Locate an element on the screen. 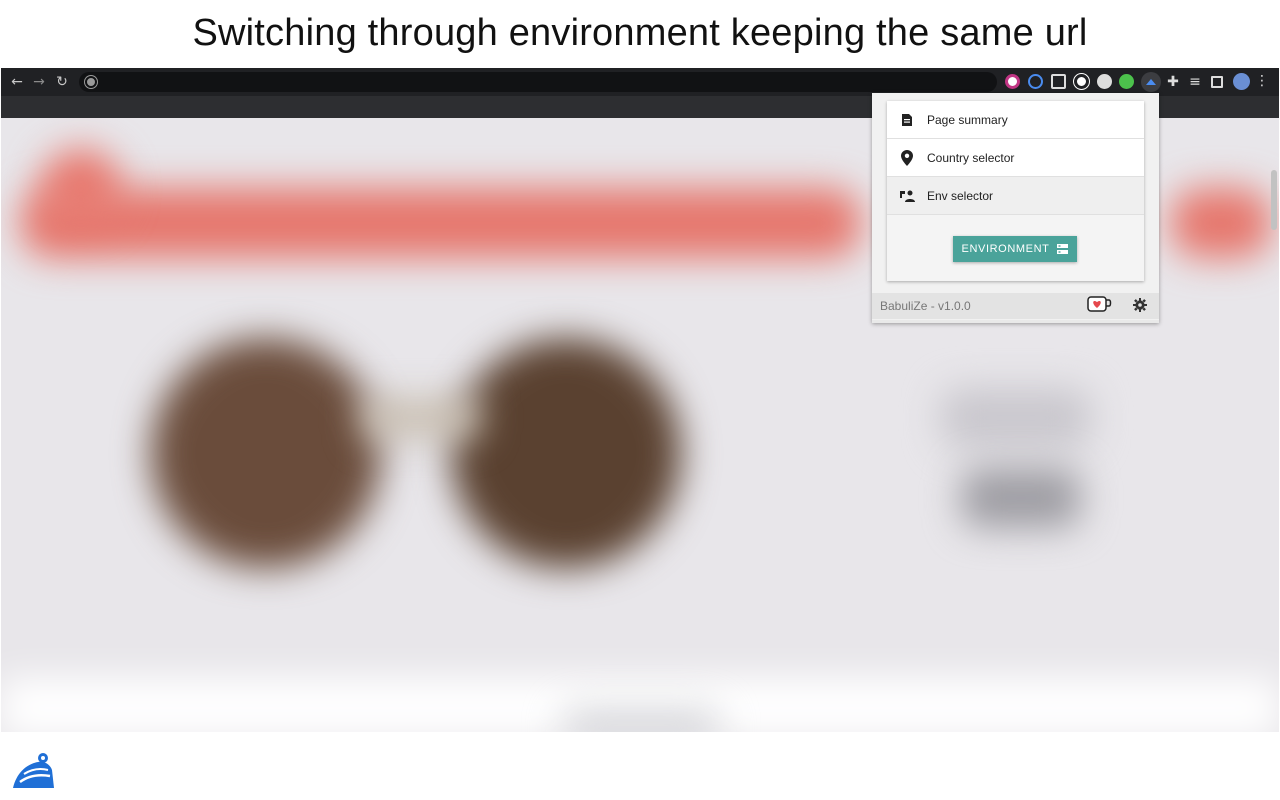  window-icon is located at coordinates (1058, 81).